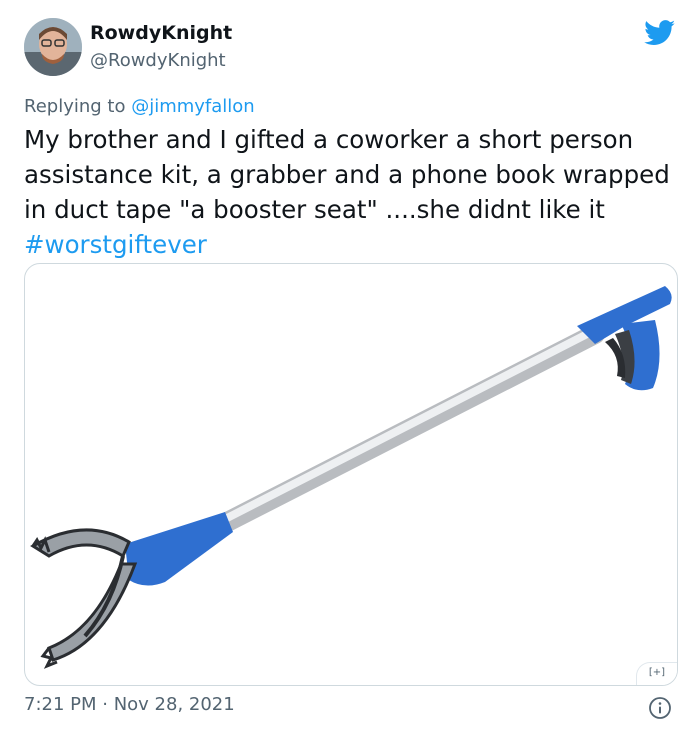 The image size is (691, 729). Describe the element at coordinates (53, 47) in the screenshot. I see `avatar` at that location.